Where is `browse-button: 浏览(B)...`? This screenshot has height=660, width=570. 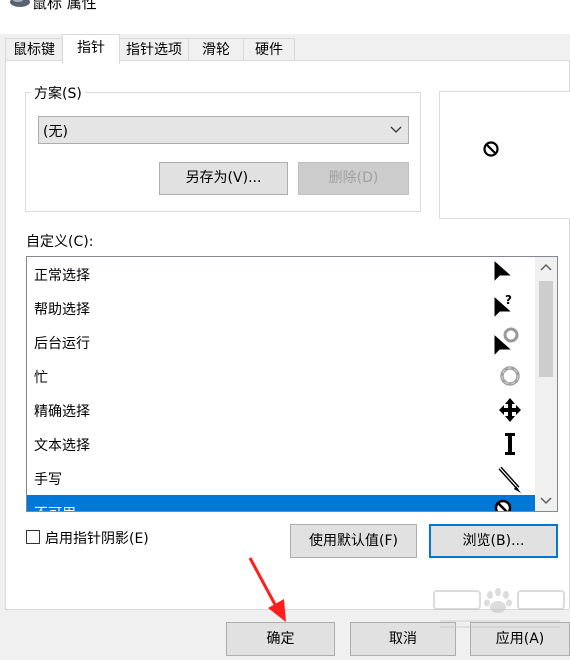
browse-button: 浏览(B)... is located at coordinates (493, 541).